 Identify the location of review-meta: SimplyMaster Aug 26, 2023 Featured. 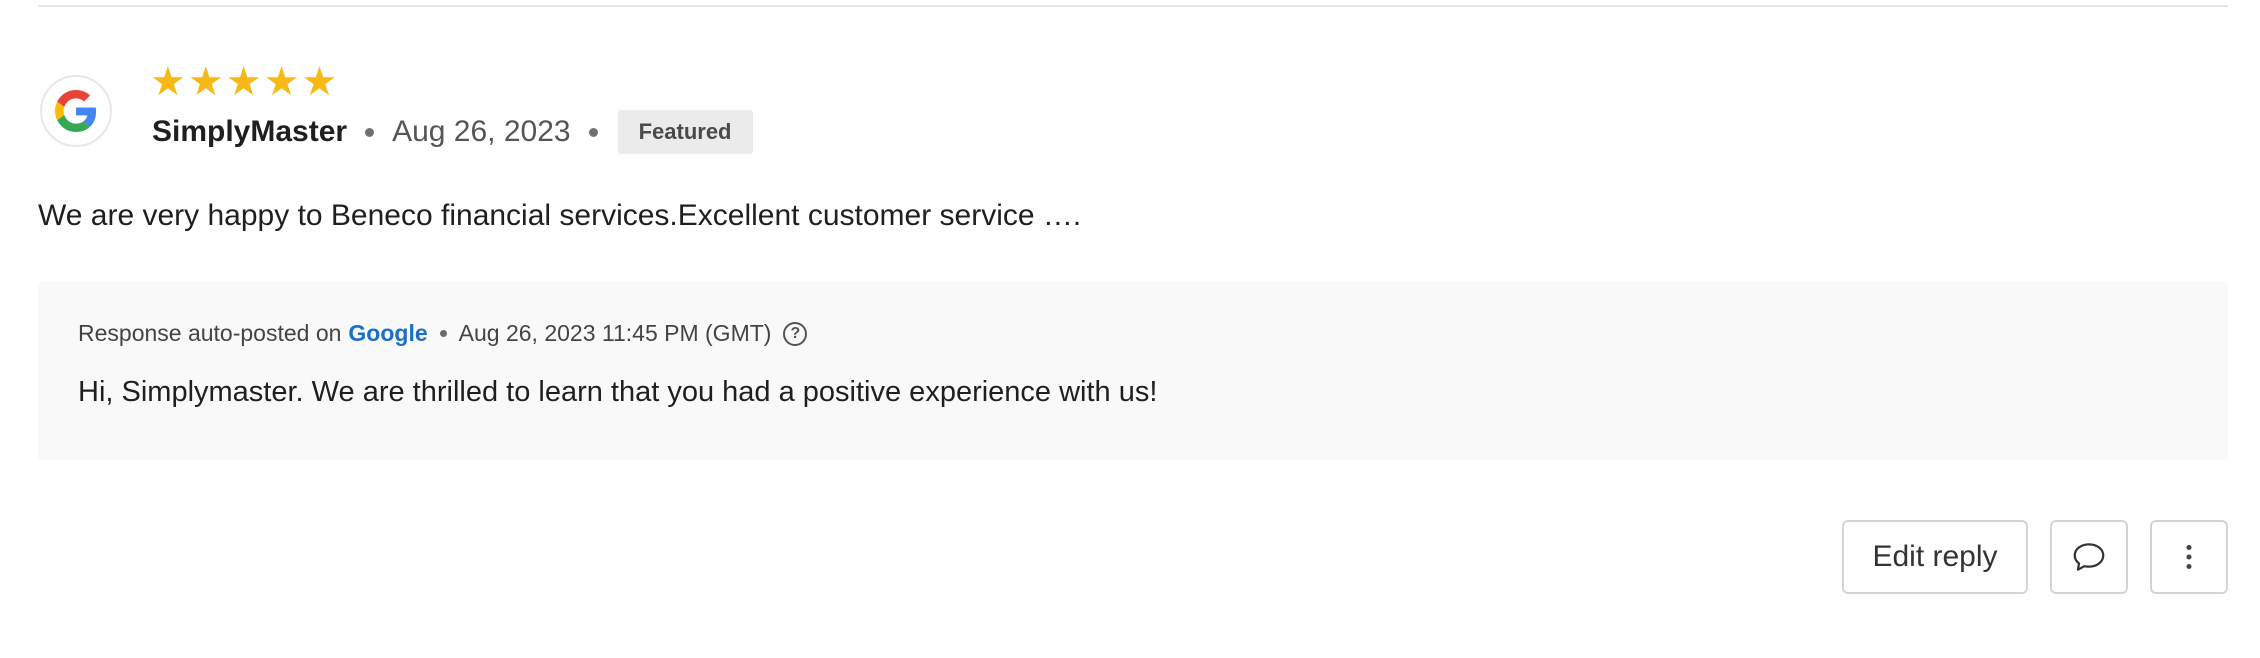
(452, 132).